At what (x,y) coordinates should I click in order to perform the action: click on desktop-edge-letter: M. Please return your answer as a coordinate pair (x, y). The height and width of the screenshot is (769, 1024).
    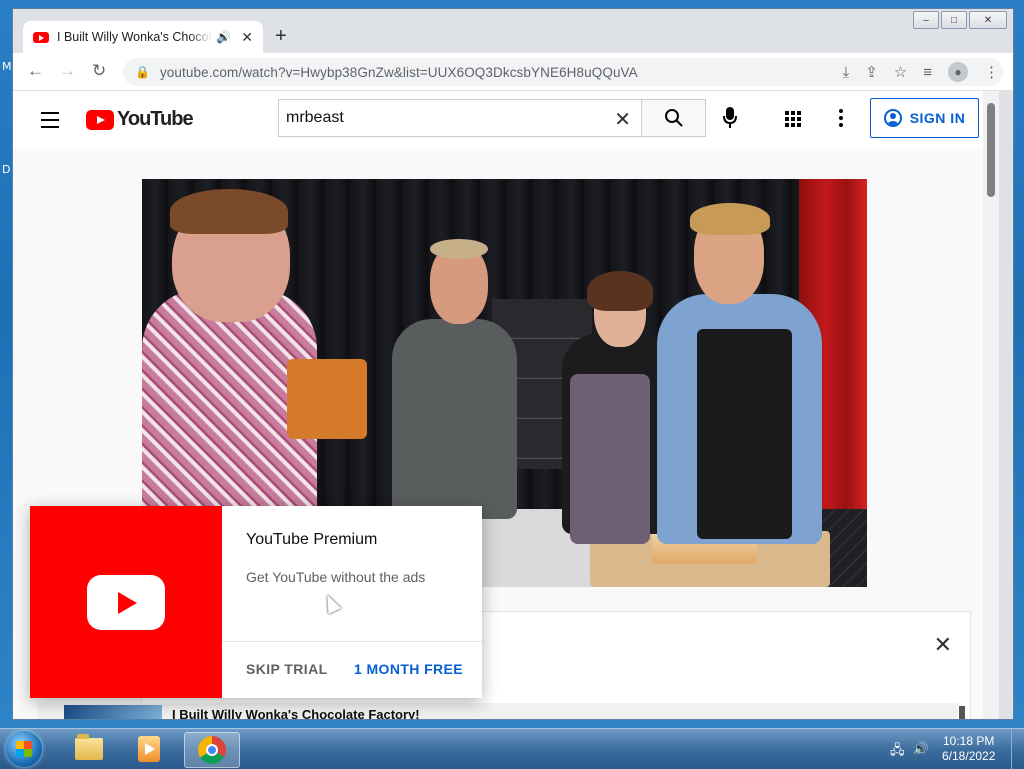
    Looking at the image, I should click on (7, 66).